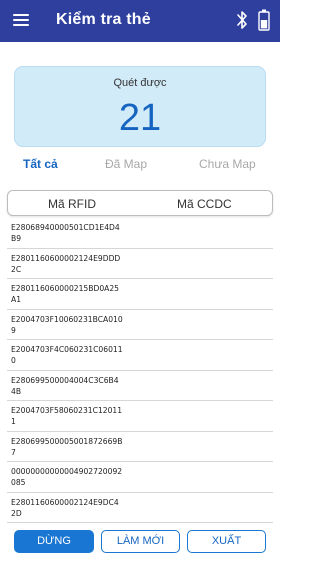 The image size is (320, 564). I want to click on table-row: E2004703F58060231C120111, so click(140, 416).